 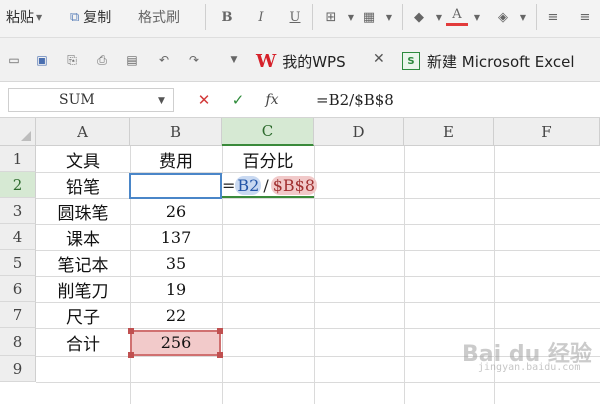 I want to click on format-painter-button: 格式刷, so click(x=159, y=17).